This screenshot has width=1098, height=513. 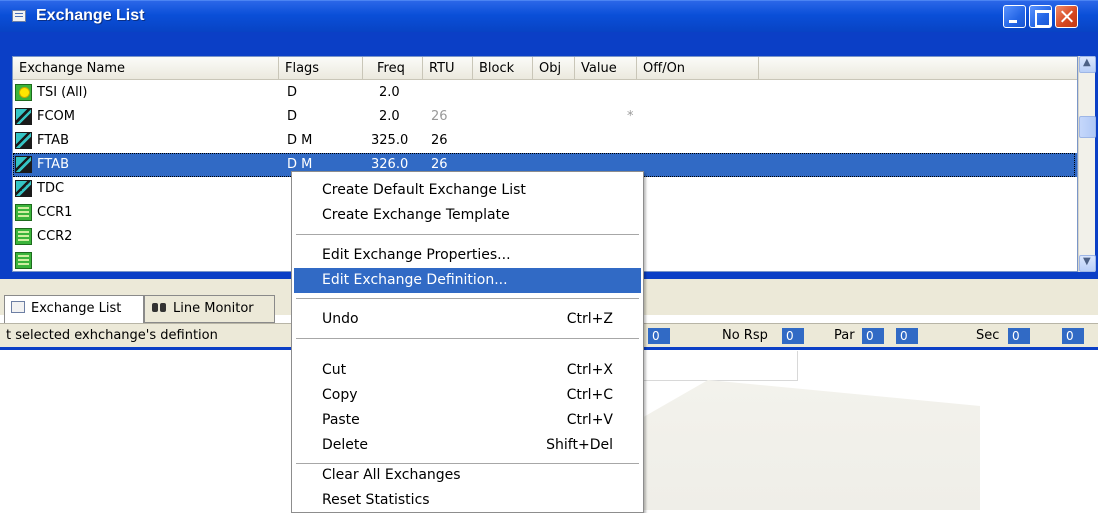 What do you see at coordinates (549, 16) in the screenshot?
I see `title-bar: Exchange List` at bounding box center [549, 16].